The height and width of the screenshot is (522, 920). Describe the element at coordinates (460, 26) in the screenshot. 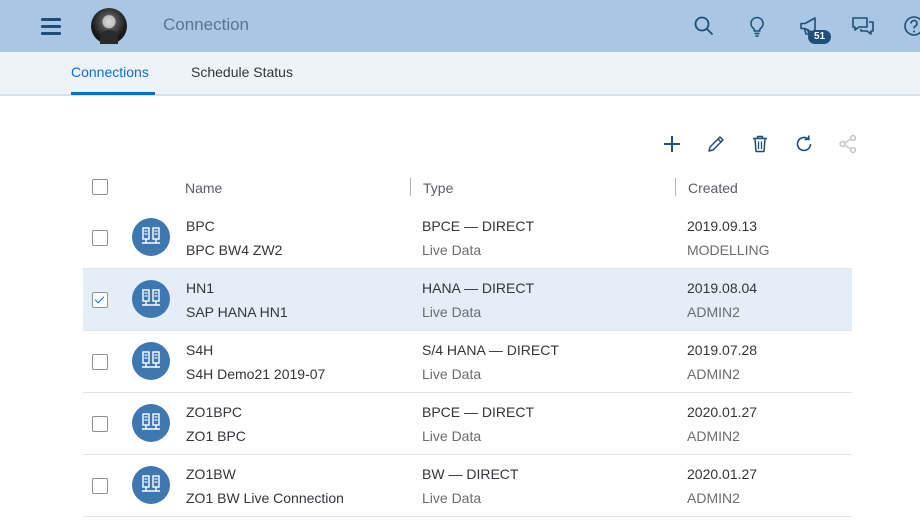

I see `shell-bar: Connection 51` at that location.